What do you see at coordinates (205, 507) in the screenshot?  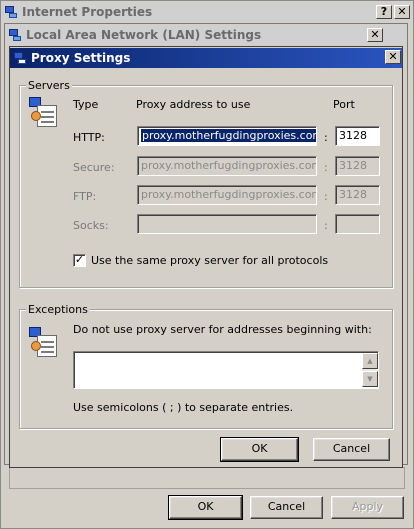 I see `internet-properties-ok-button: OK` at bounding box center [205, 507].